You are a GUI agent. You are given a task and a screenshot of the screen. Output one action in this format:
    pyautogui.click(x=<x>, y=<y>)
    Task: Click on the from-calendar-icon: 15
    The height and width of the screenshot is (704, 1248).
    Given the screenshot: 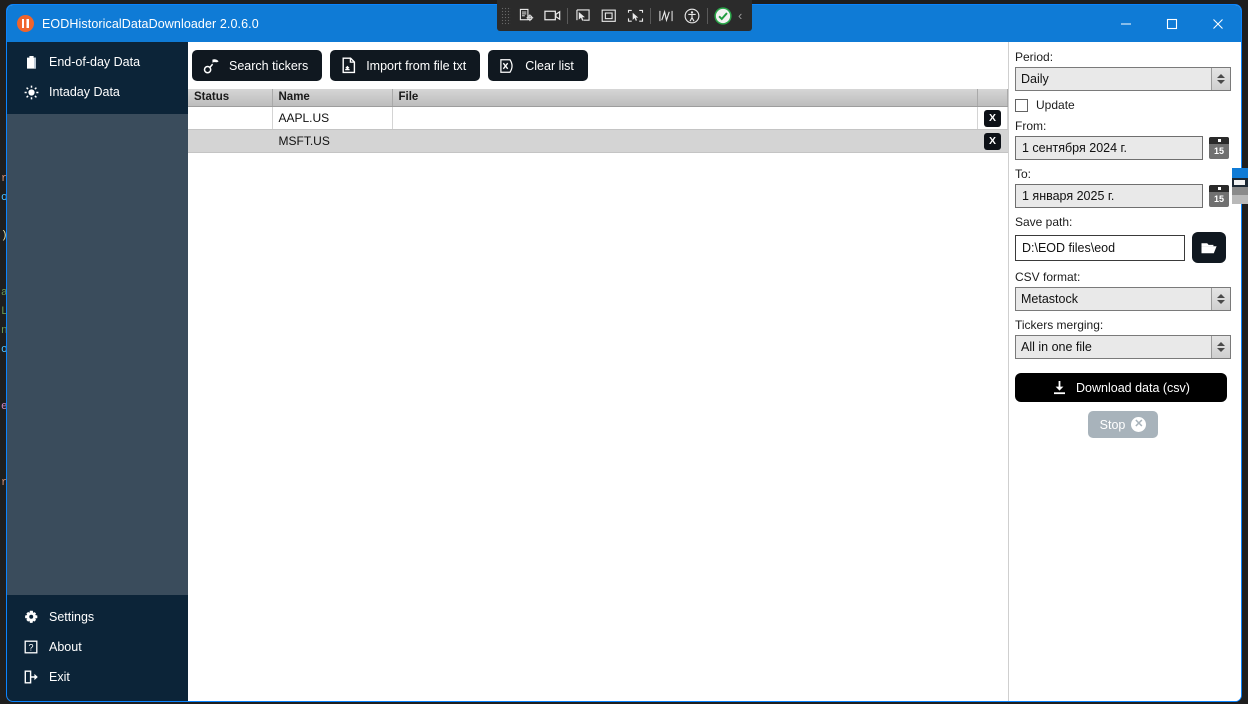 What is the action you would take?
    pyautogui.click(x=1219, y=148)
    